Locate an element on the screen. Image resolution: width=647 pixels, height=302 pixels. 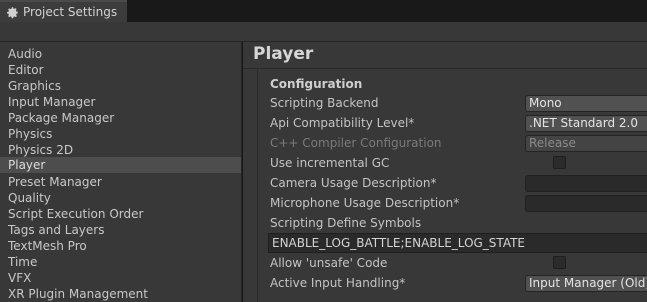
microphone-usage-label: Microphone Usage Description* is located at coordinates (365, 203).